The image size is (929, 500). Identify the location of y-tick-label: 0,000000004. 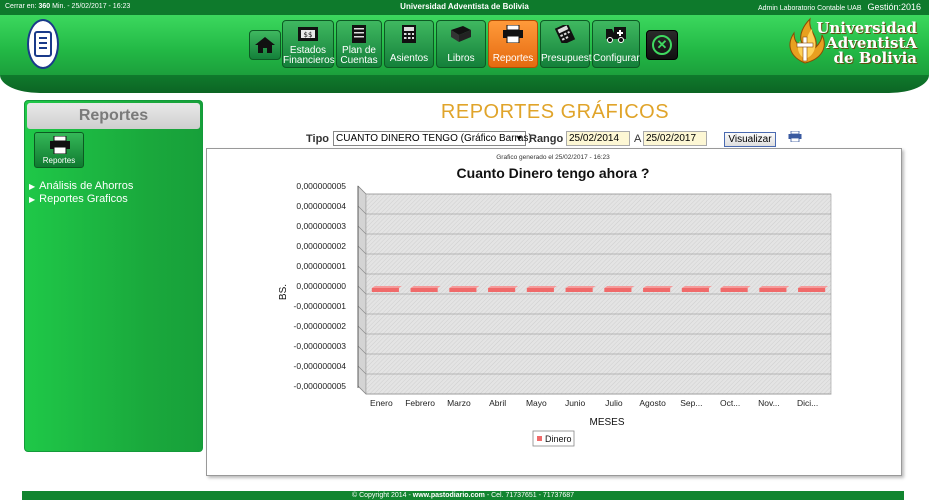
(321, 206).